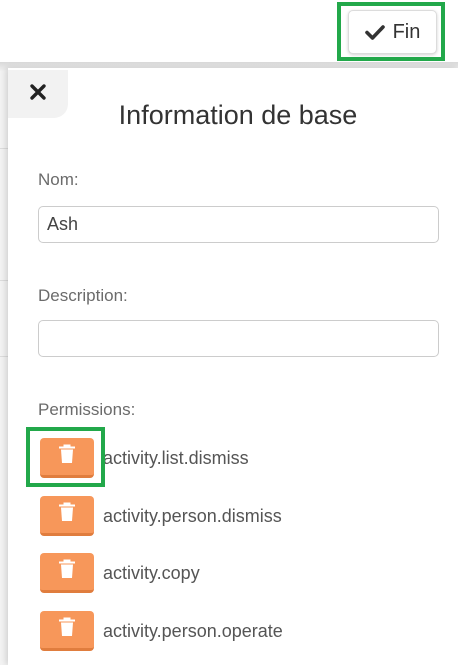 The image size is (458, 665). What do you see at coordinates (192, 515) in the screenshot?
I see `permission-name: activity.person.dismiss` at bounding box center [192, 515].